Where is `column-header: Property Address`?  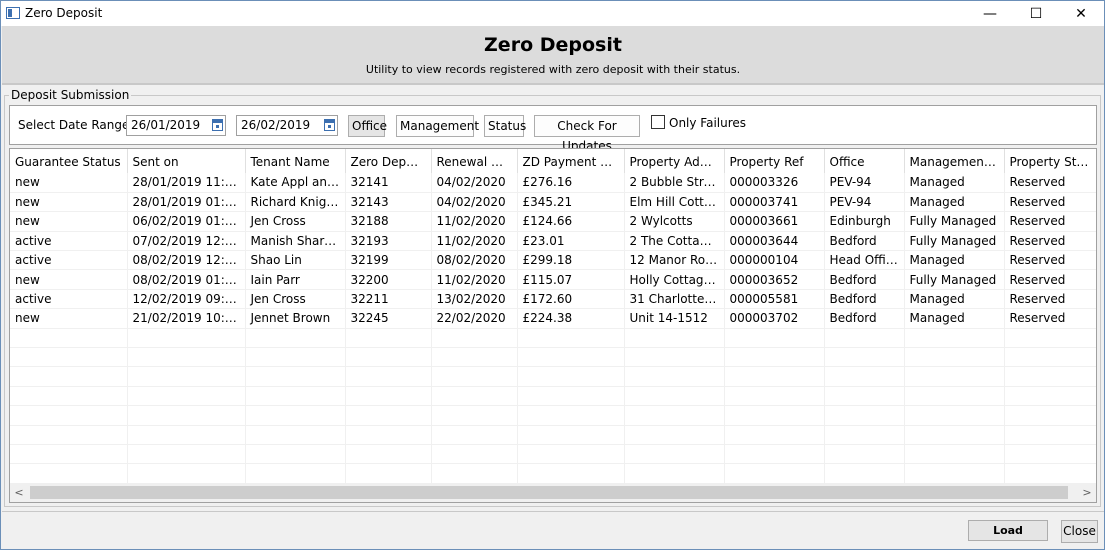
column-header: Property Address is located at coordinates (674, 161).